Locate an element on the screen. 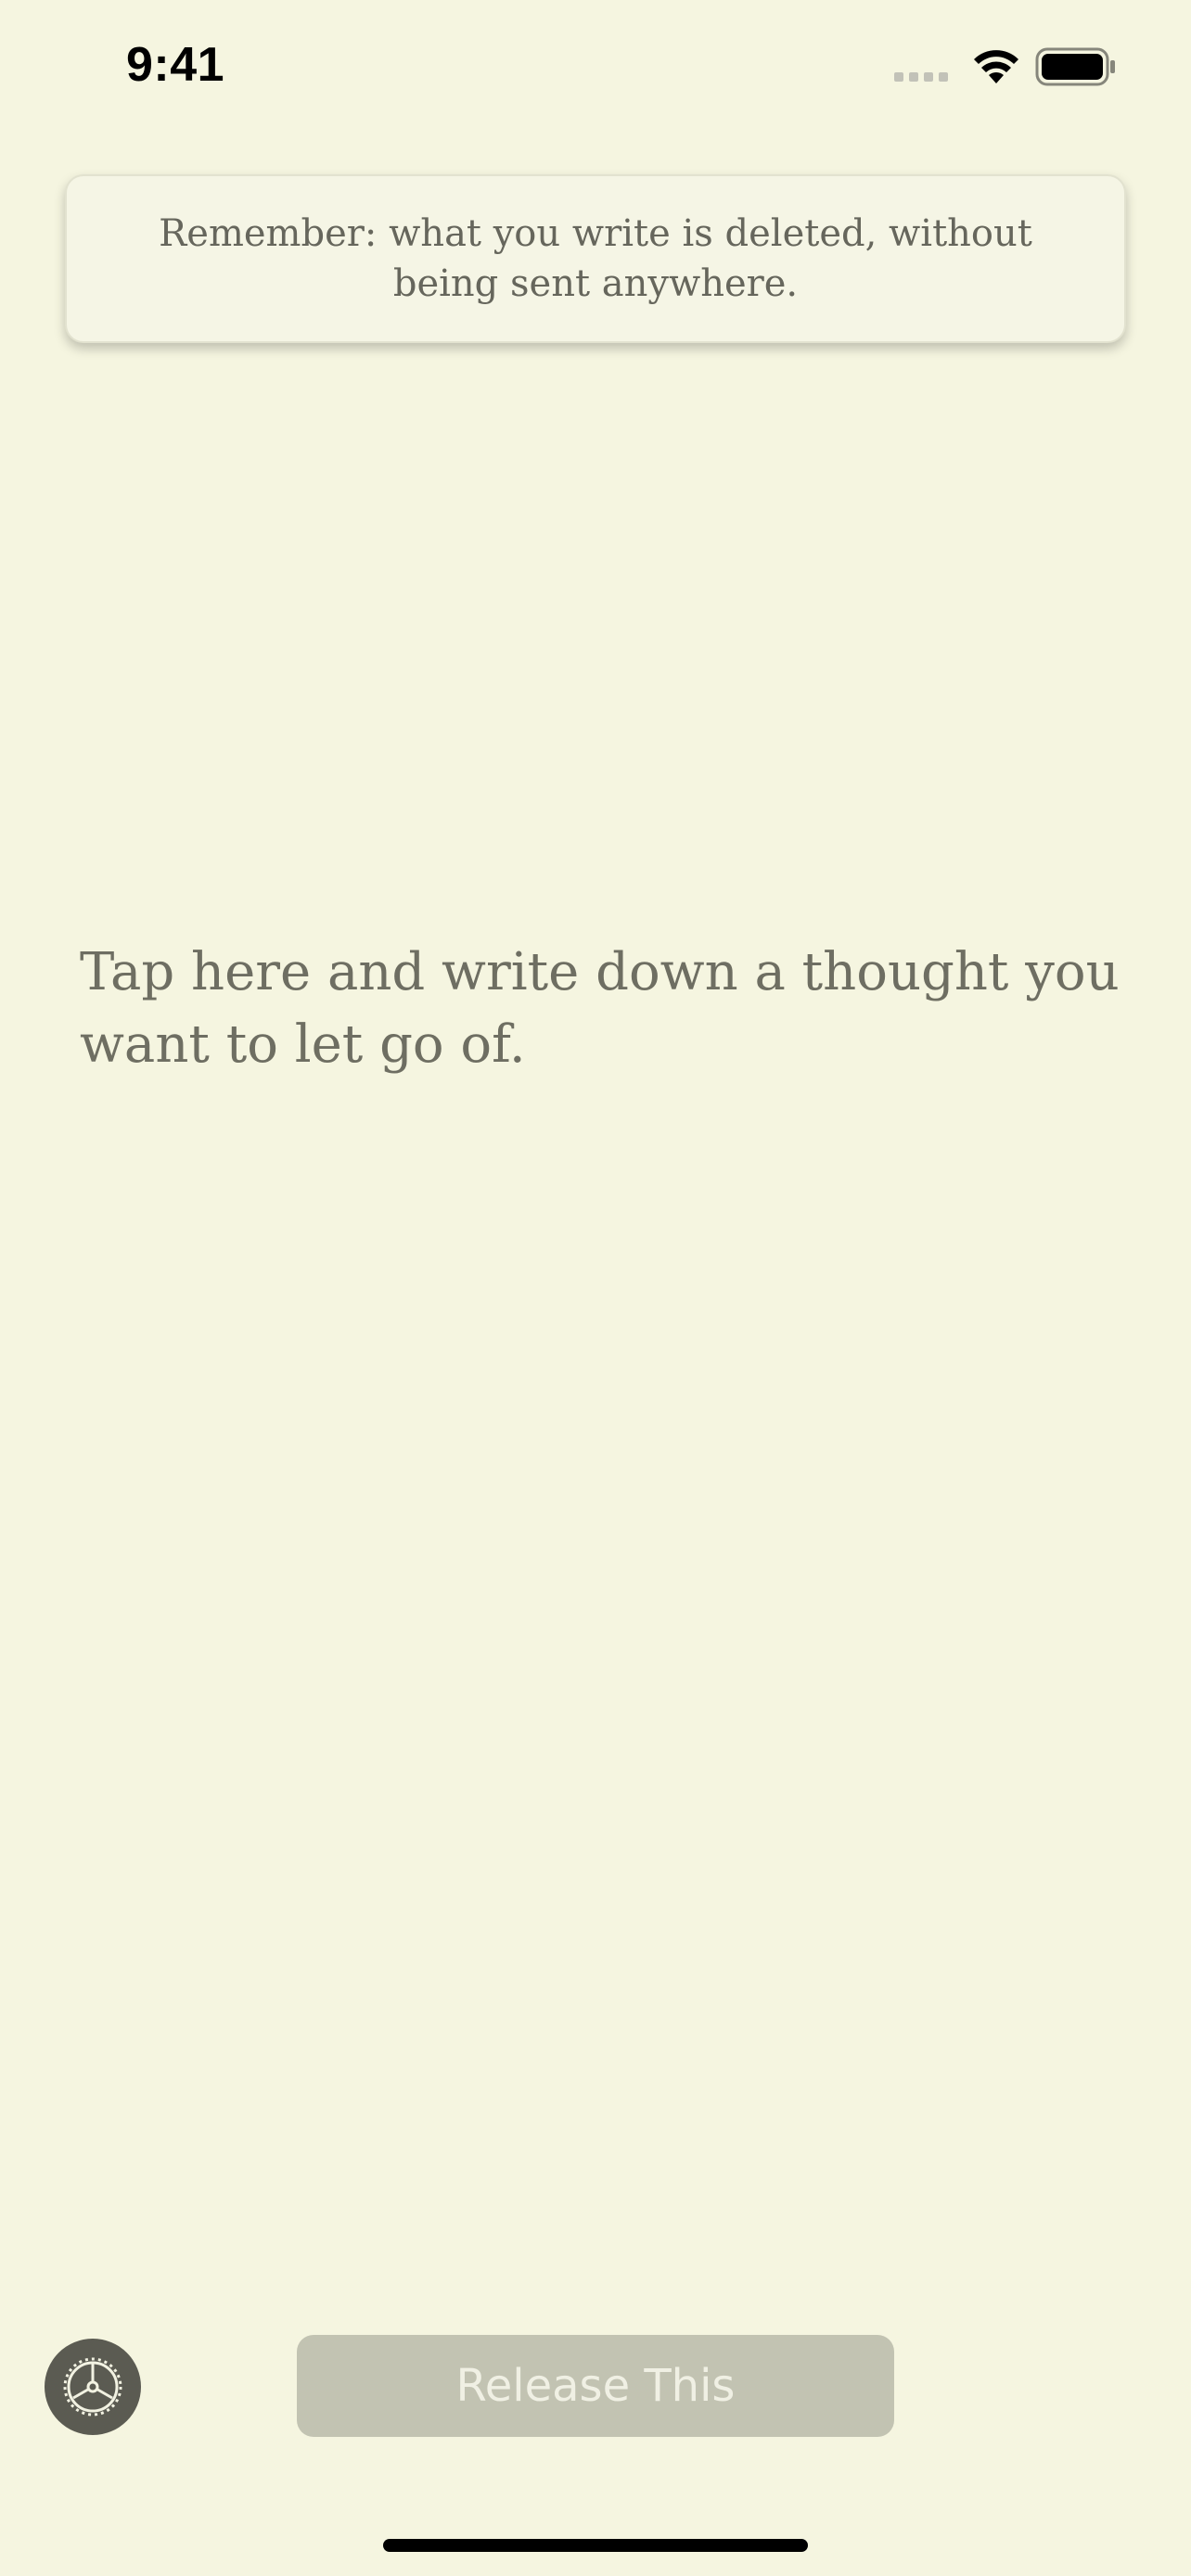 This screenshot has width=1191, height=2576. cellular-signal-icon is located at coordinates (922, 77).